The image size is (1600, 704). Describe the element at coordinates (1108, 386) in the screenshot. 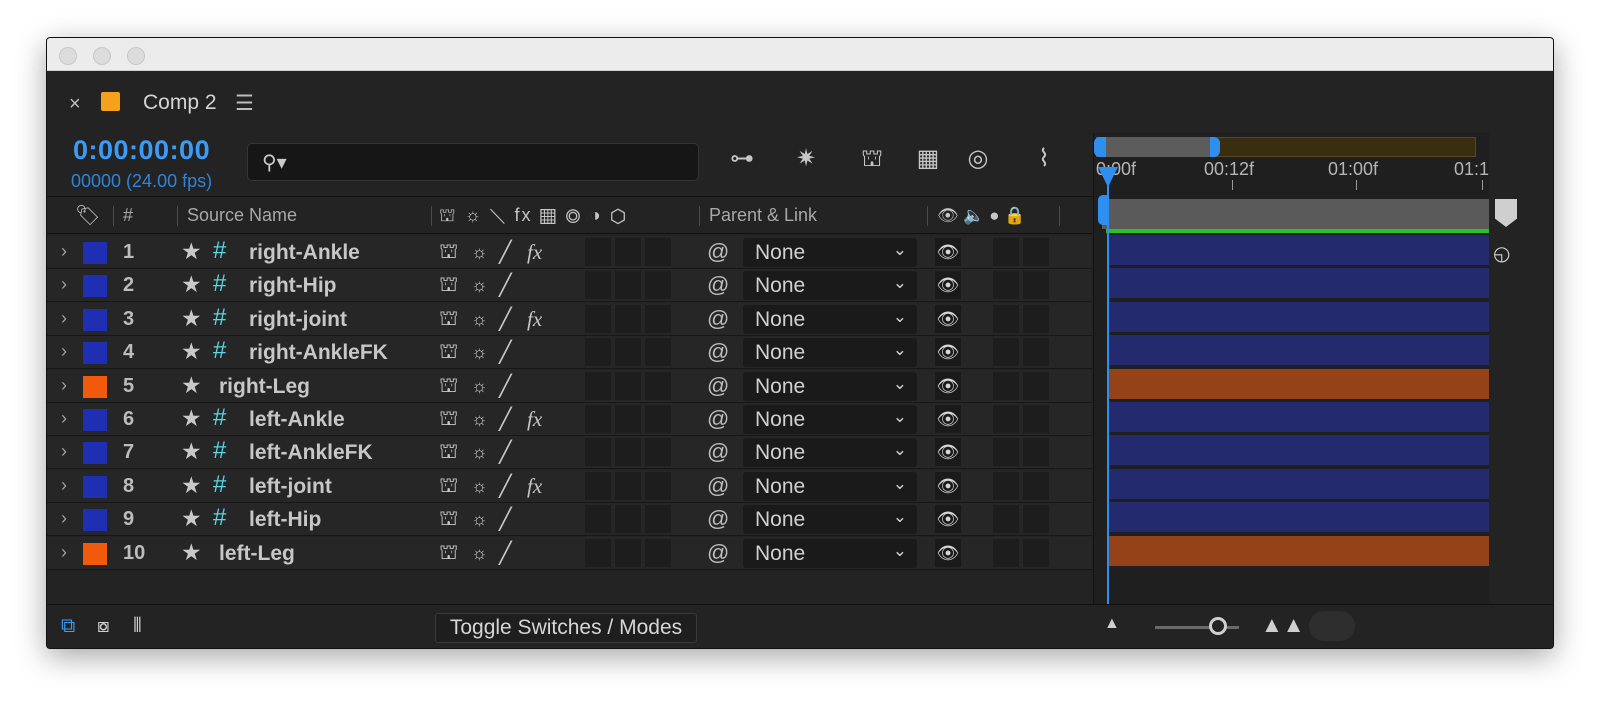

I see `current-time-indicator` at that location.